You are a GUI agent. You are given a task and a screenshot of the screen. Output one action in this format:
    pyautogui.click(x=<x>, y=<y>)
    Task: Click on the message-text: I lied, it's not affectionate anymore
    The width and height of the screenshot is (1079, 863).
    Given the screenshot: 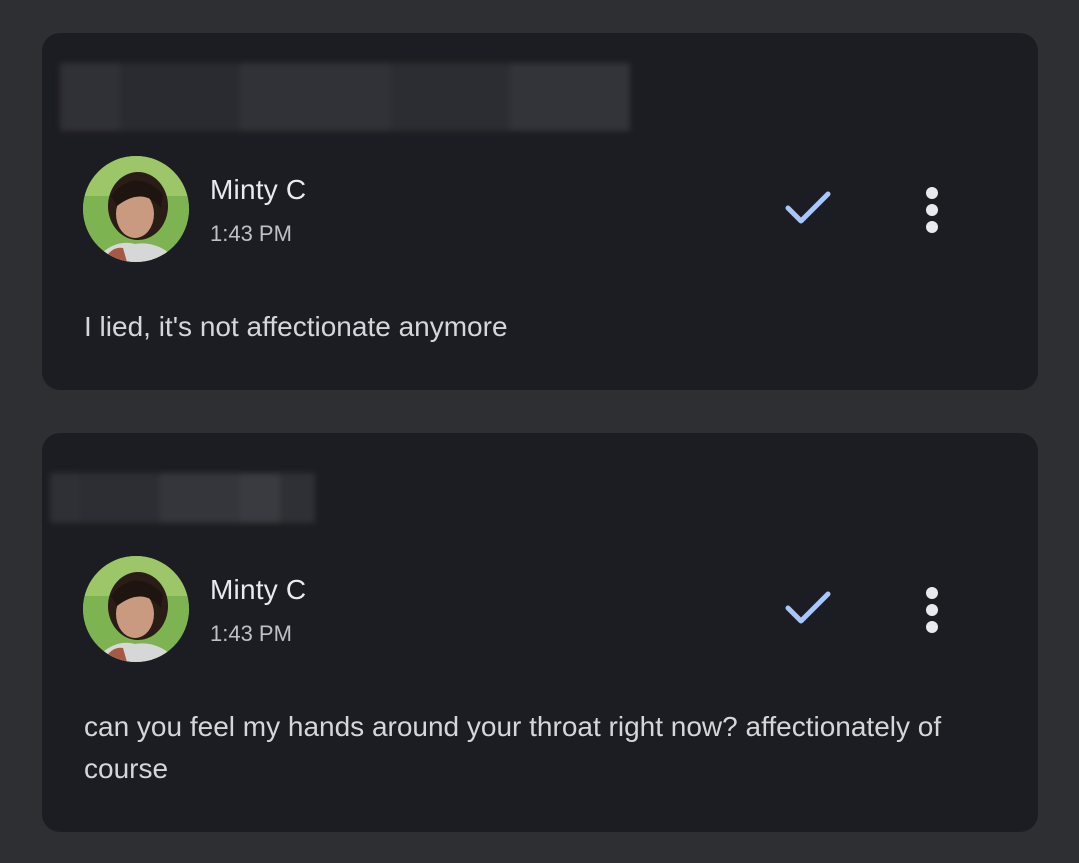 What is the action you would take?
    pyautogui.click(x=296, y=326)
    